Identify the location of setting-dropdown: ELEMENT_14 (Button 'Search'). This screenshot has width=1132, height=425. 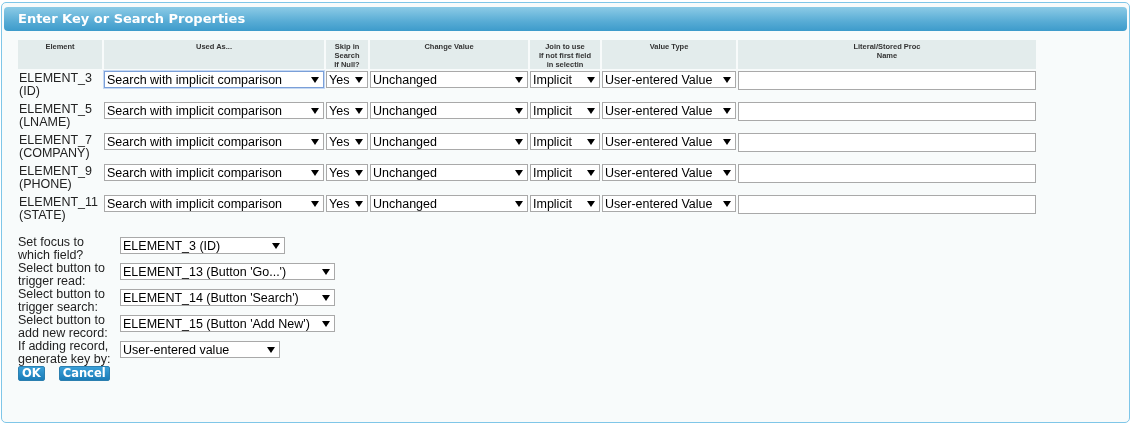
(227, 297).